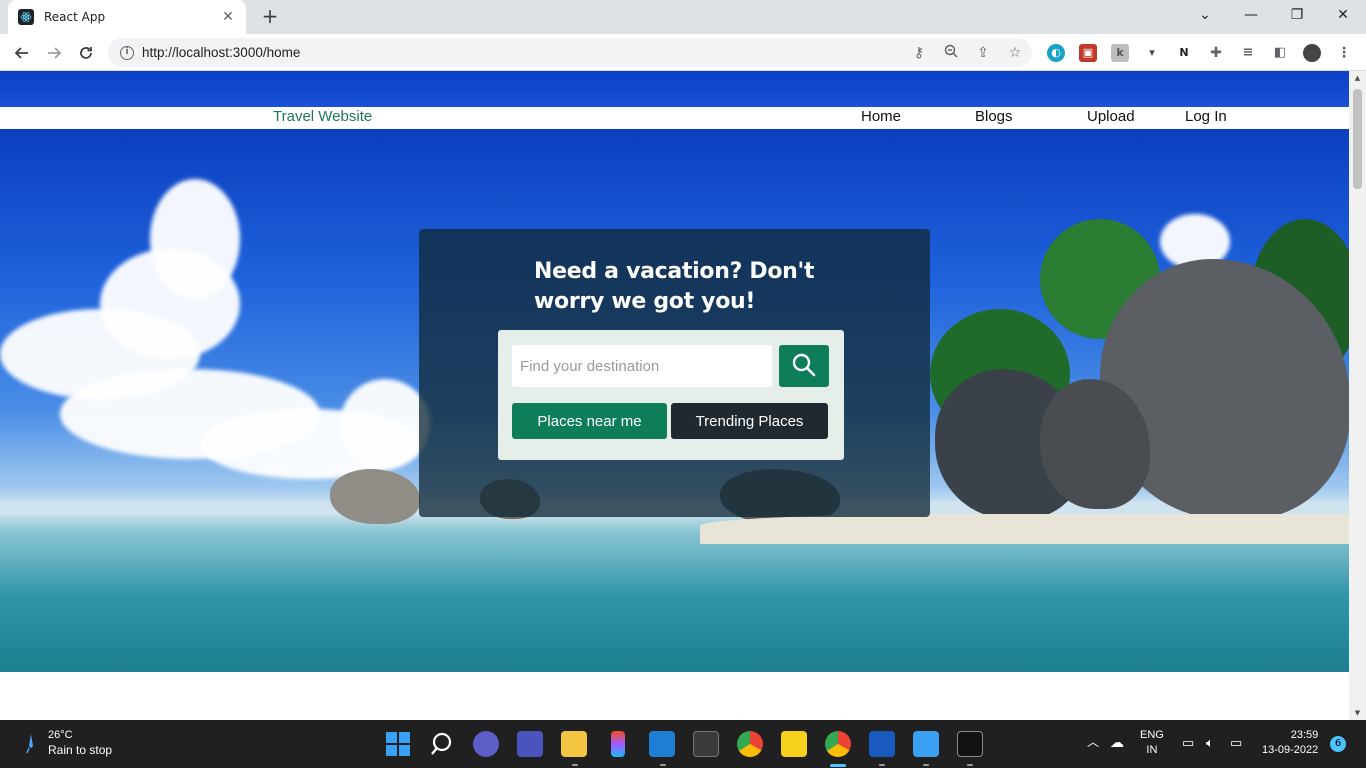 The width and height of the screenshot is (1366, 768). What do you see at coordinates (926, 744) in the screenshot?
I see `notepad-icon` at bounding box center [926, 744].